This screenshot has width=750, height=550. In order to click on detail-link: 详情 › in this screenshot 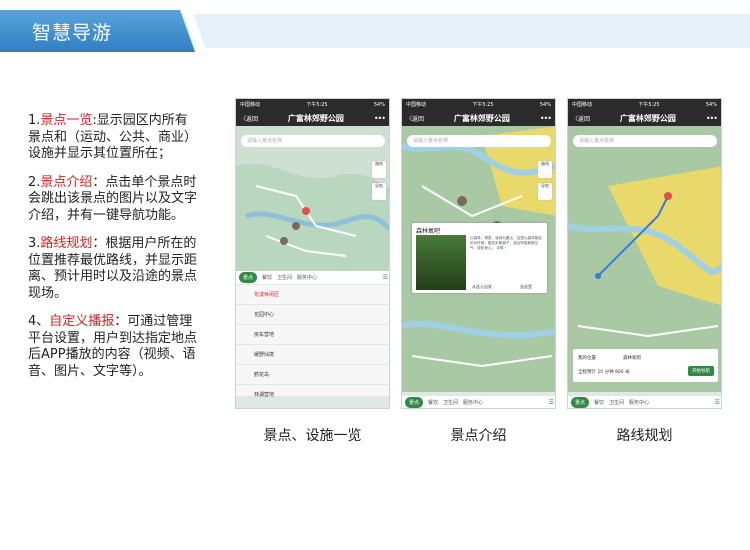, I will do `click(501, 248)`.